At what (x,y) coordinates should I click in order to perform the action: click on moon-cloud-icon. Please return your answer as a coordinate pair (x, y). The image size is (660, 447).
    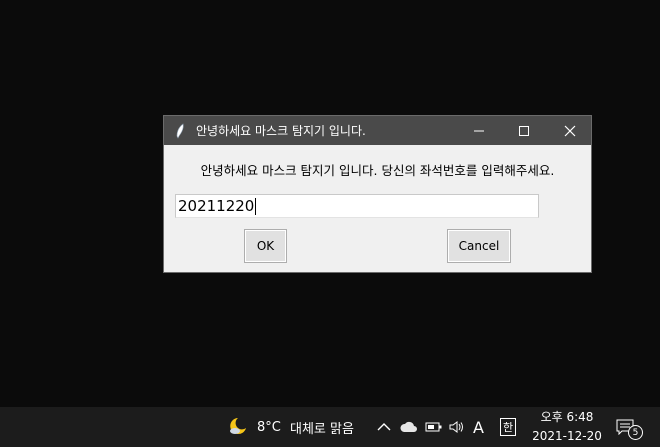
    Looking at the image, I should click on (237, 427).